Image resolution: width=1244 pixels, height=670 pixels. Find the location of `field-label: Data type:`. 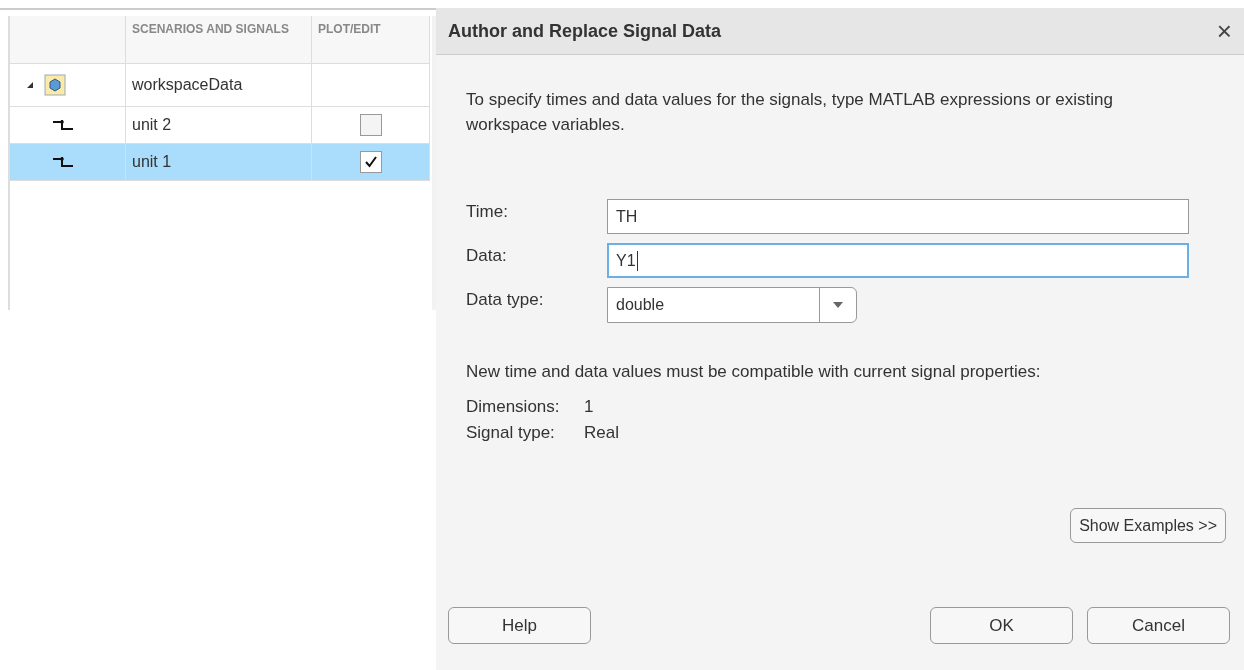

field-label: Data type: is located at coordinates (505, 300).